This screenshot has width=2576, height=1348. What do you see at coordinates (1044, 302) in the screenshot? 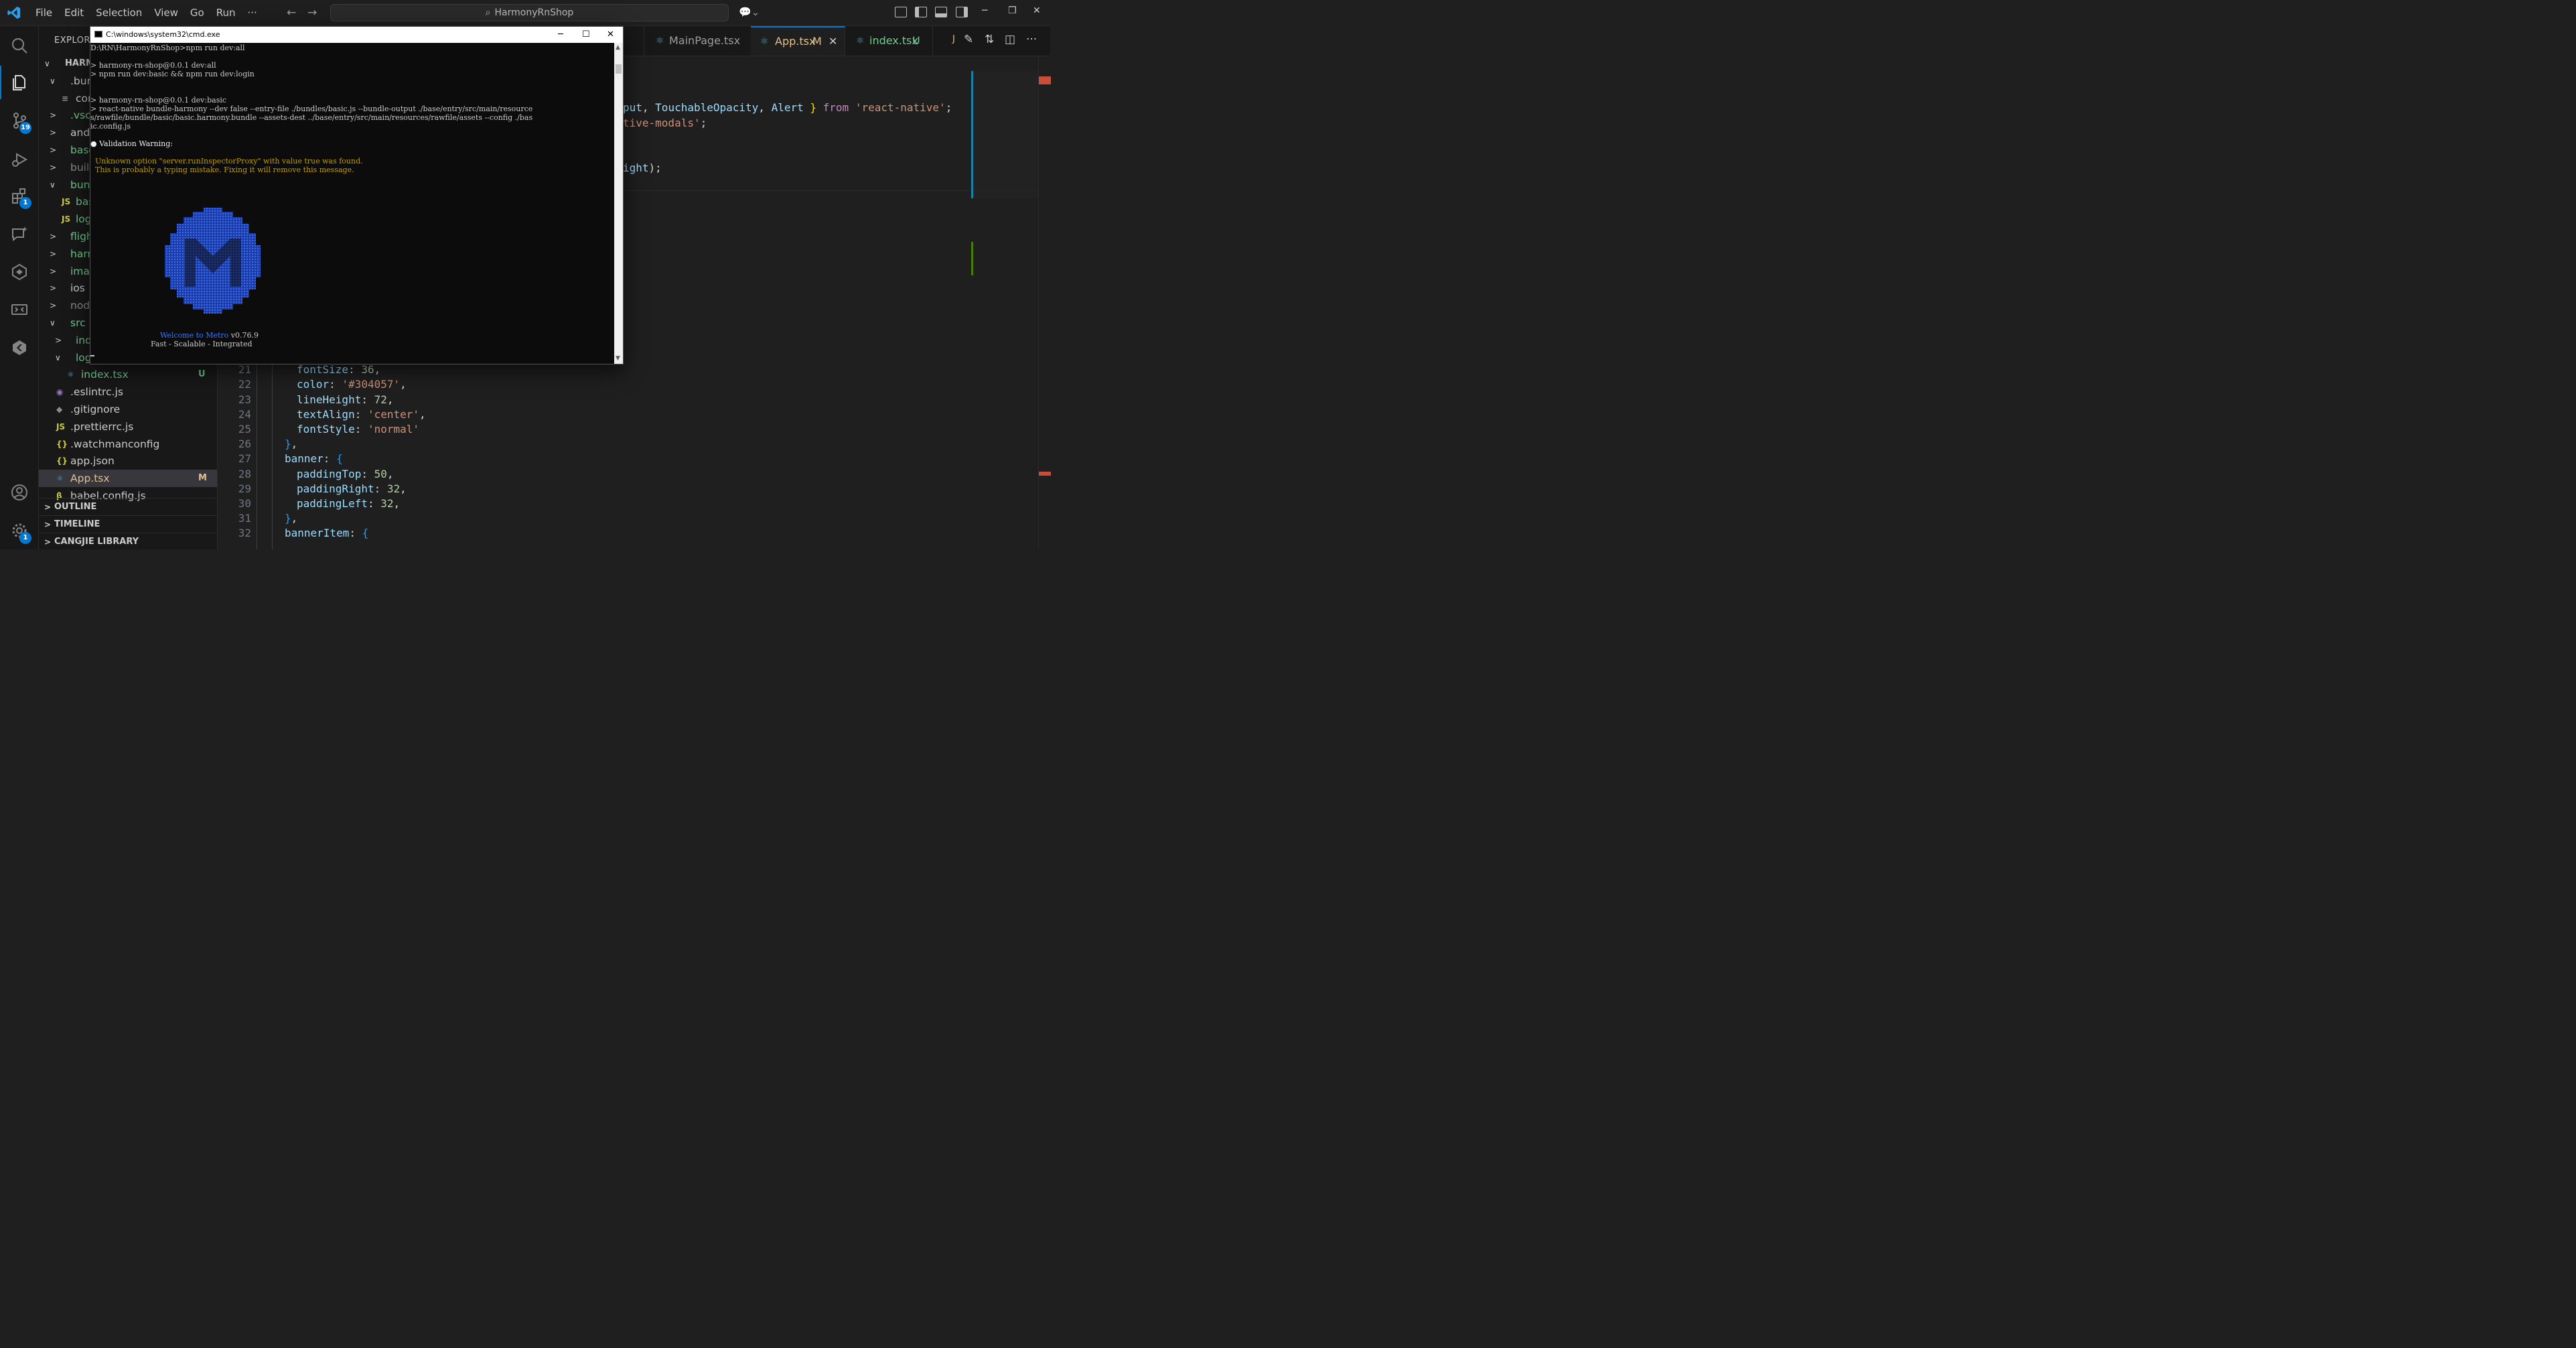
I see `editor-scrollbar` at bounding box center [1044, 302].